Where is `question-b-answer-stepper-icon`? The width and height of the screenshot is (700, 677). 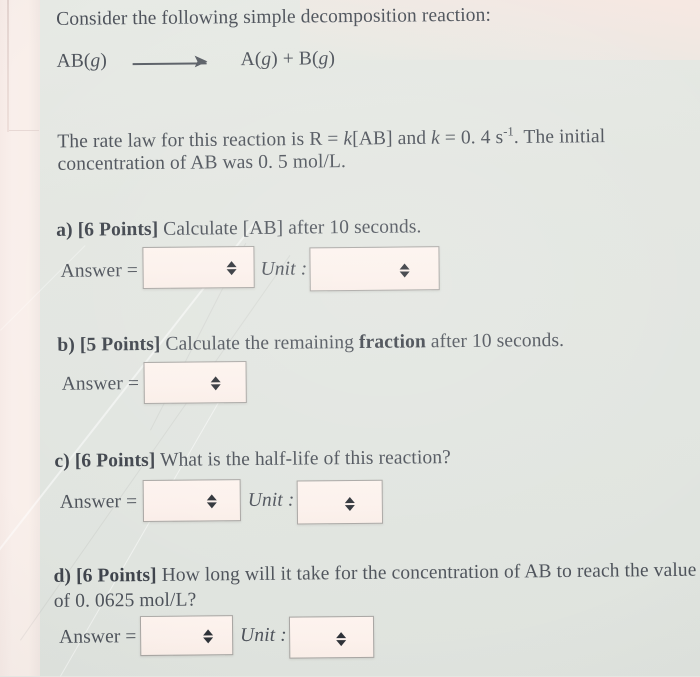 question-b-answer-stepper-icon is located at coordinates (215, 382).